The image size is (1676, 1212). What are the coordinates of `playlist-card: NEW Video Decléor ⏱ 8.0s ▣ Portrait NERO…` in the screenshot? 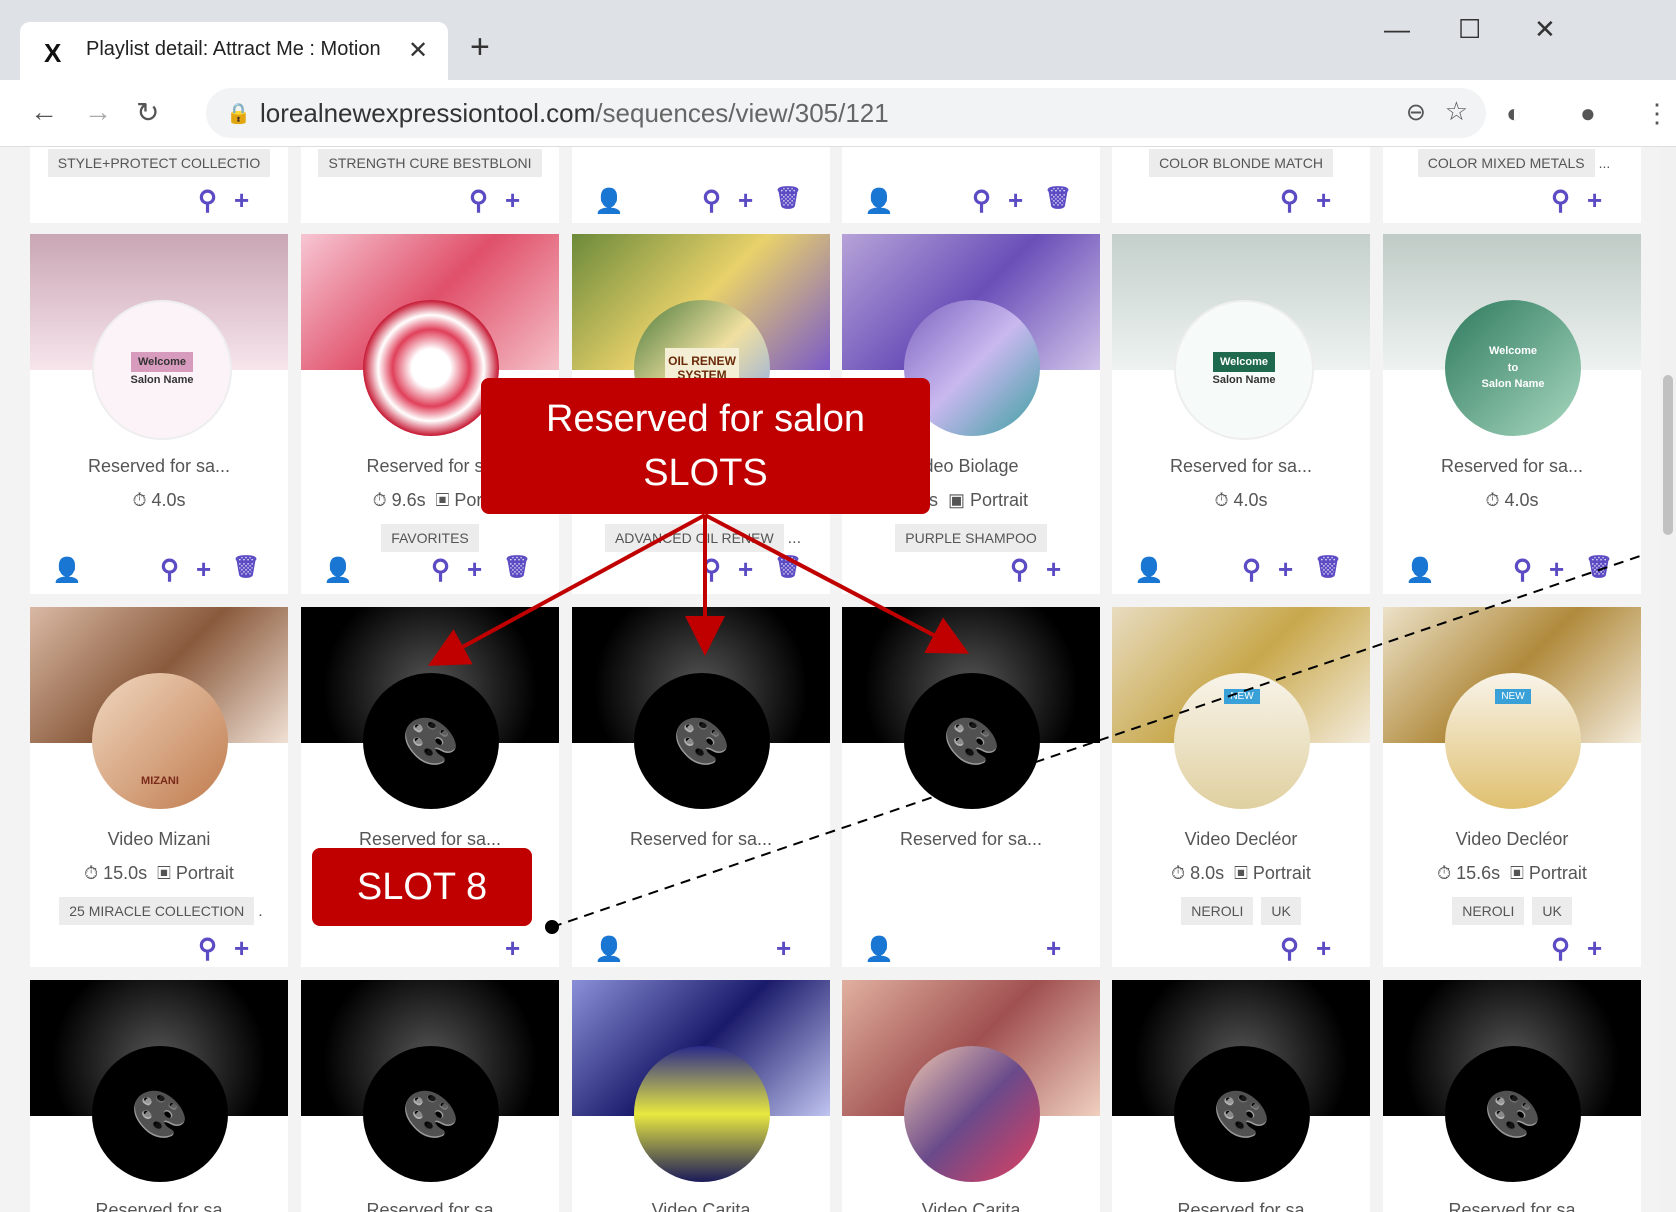 It's located at (1241, 787).